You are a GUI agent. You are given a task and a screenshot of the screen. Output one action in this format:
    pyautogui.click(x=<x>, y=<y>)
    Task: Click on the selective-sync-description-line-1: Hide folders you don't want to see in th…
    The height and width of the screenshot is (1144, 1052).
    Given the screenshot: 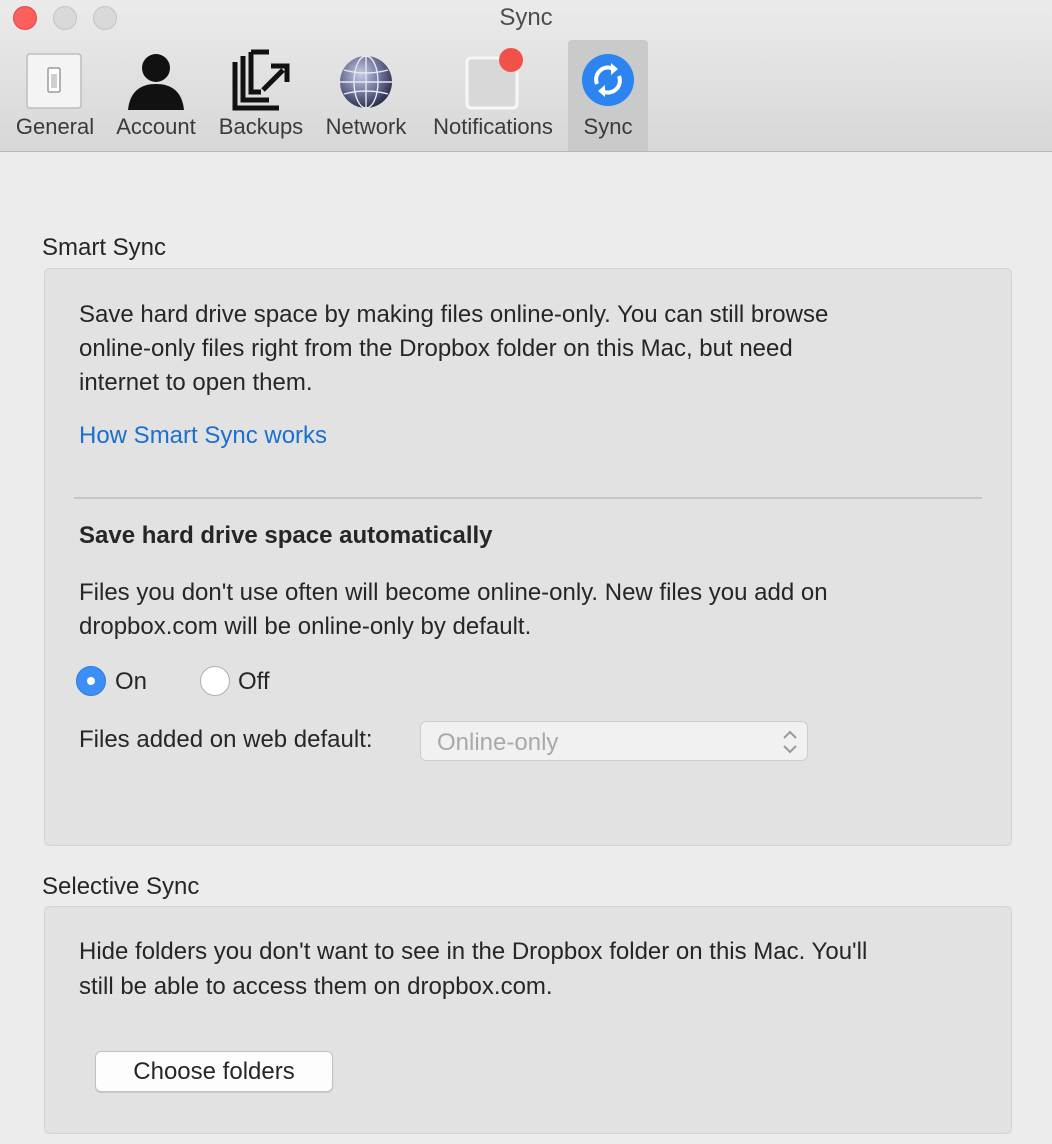 What is the action you would take?
    pyautogui.click(x=473, y=951)
    